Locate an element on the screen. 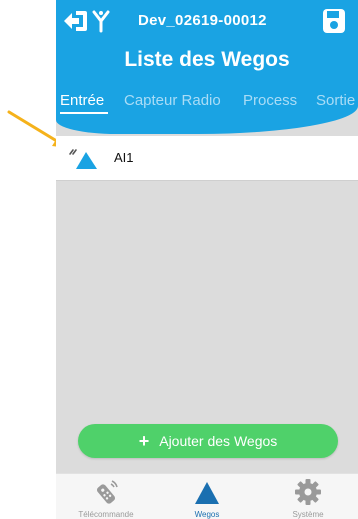  top-bar: Dev_02619-00012 is located at coordinates (207, 22).